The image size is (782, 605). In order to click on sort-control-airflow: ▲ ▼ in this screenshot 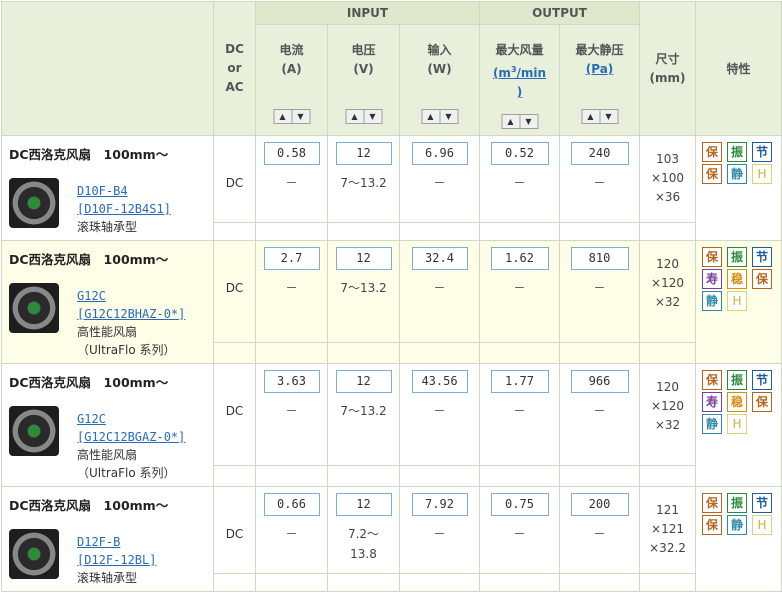, I will do `click(519, 121)`.